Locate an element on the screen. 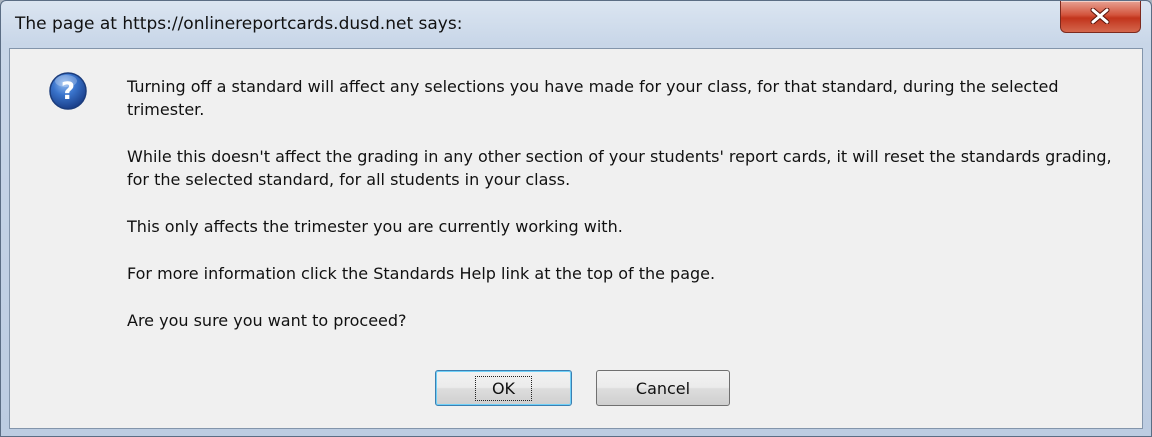  ok-button-label: OK is located at coordinates (503, 388).